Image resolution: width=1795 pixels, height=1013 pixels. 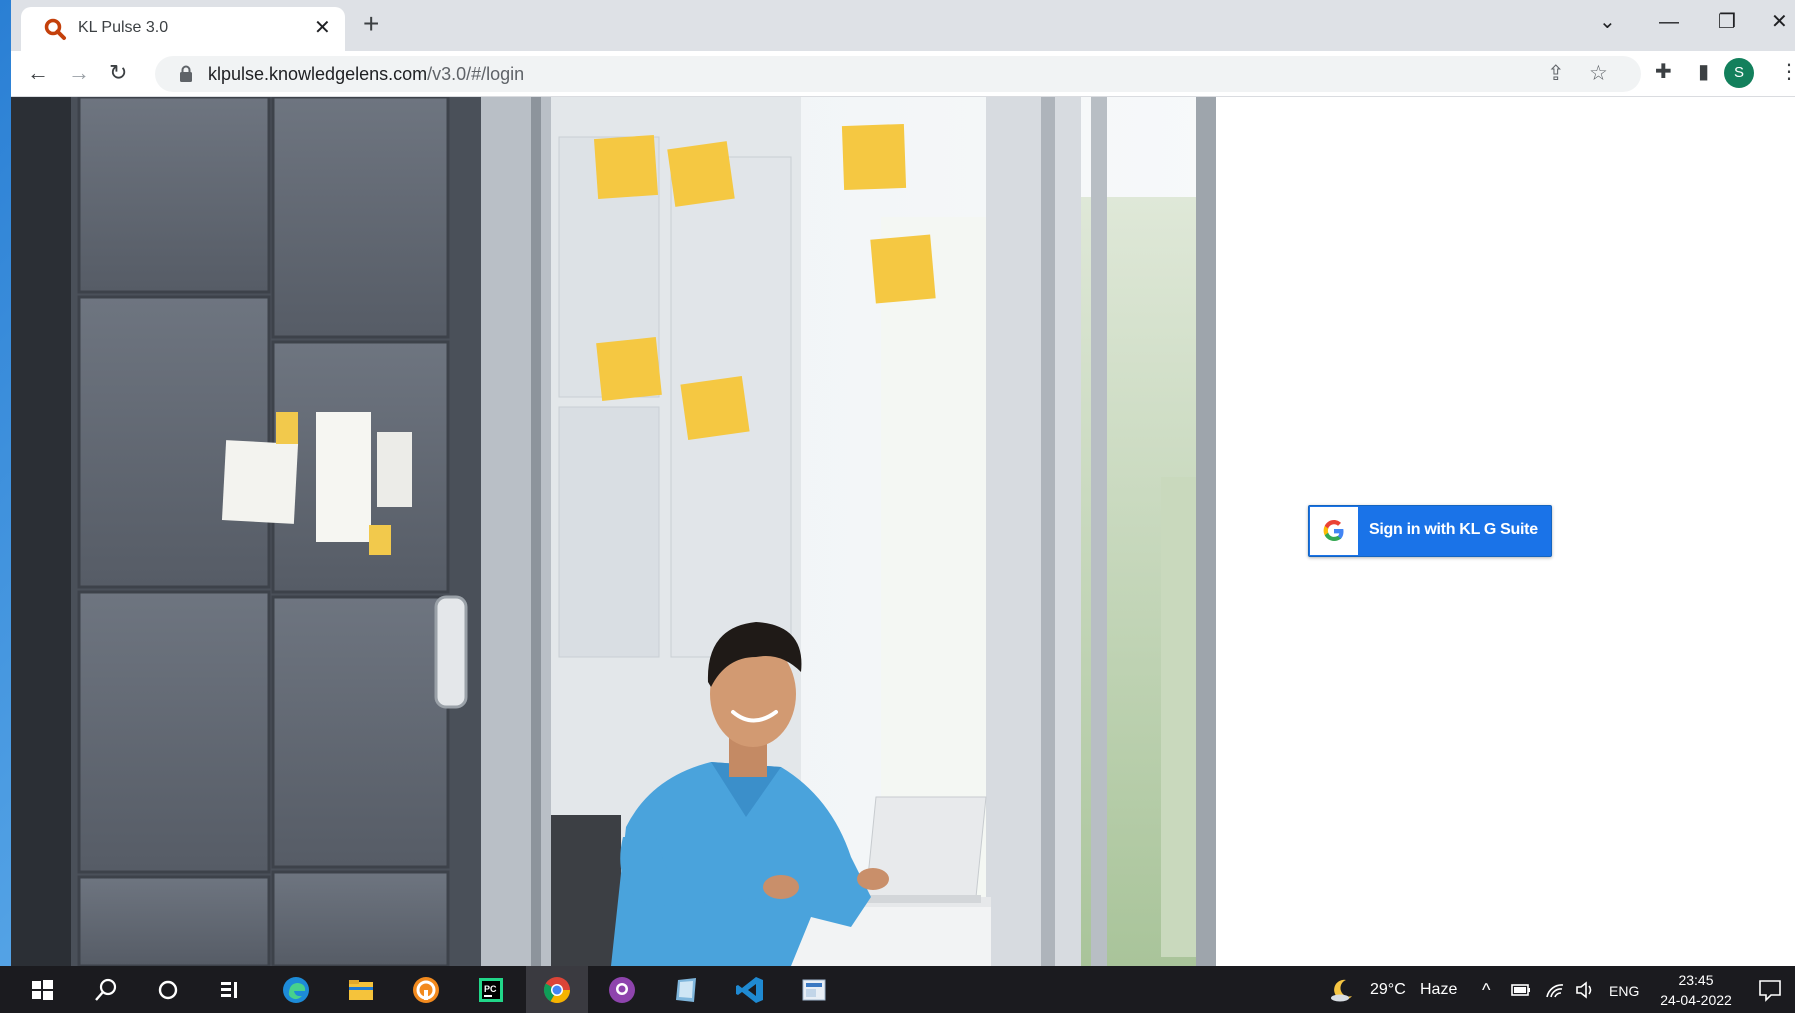 What do you see at coordinates (1607, 22) in the screenshot?
I see `tab-search-dropdown-icon: ⌄` at bounding box center [1607, 22].